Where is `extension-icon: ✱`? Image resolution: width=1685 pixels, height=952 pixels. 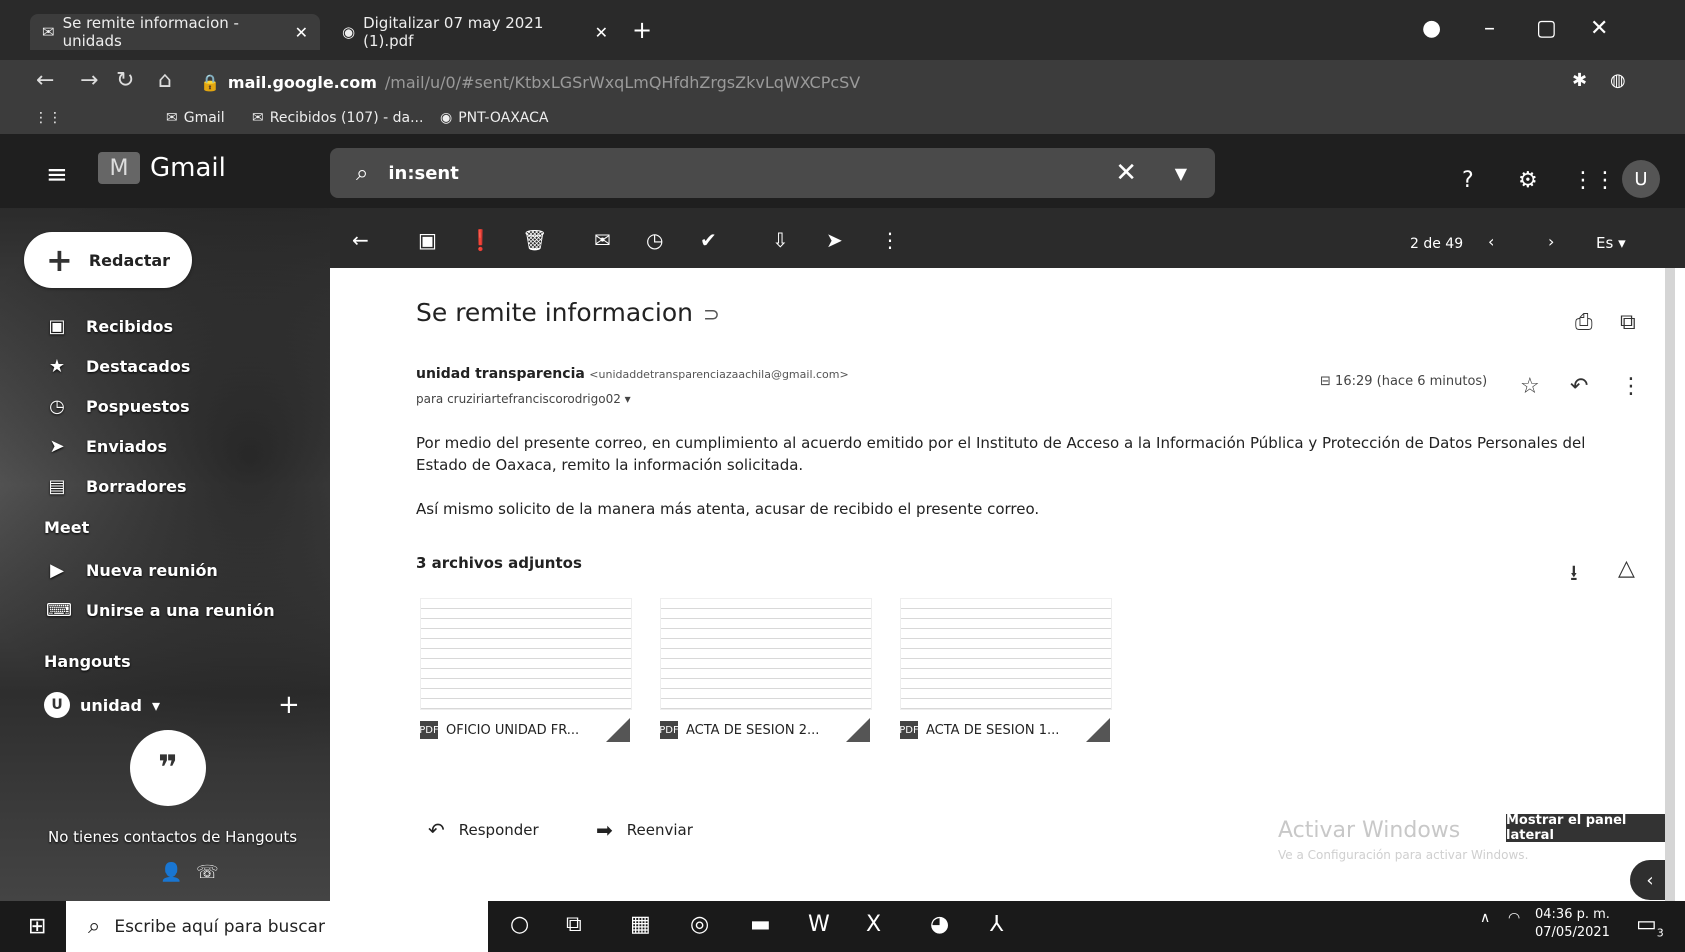
extension-icon: ✱ is located at coordinates (1579, 80).